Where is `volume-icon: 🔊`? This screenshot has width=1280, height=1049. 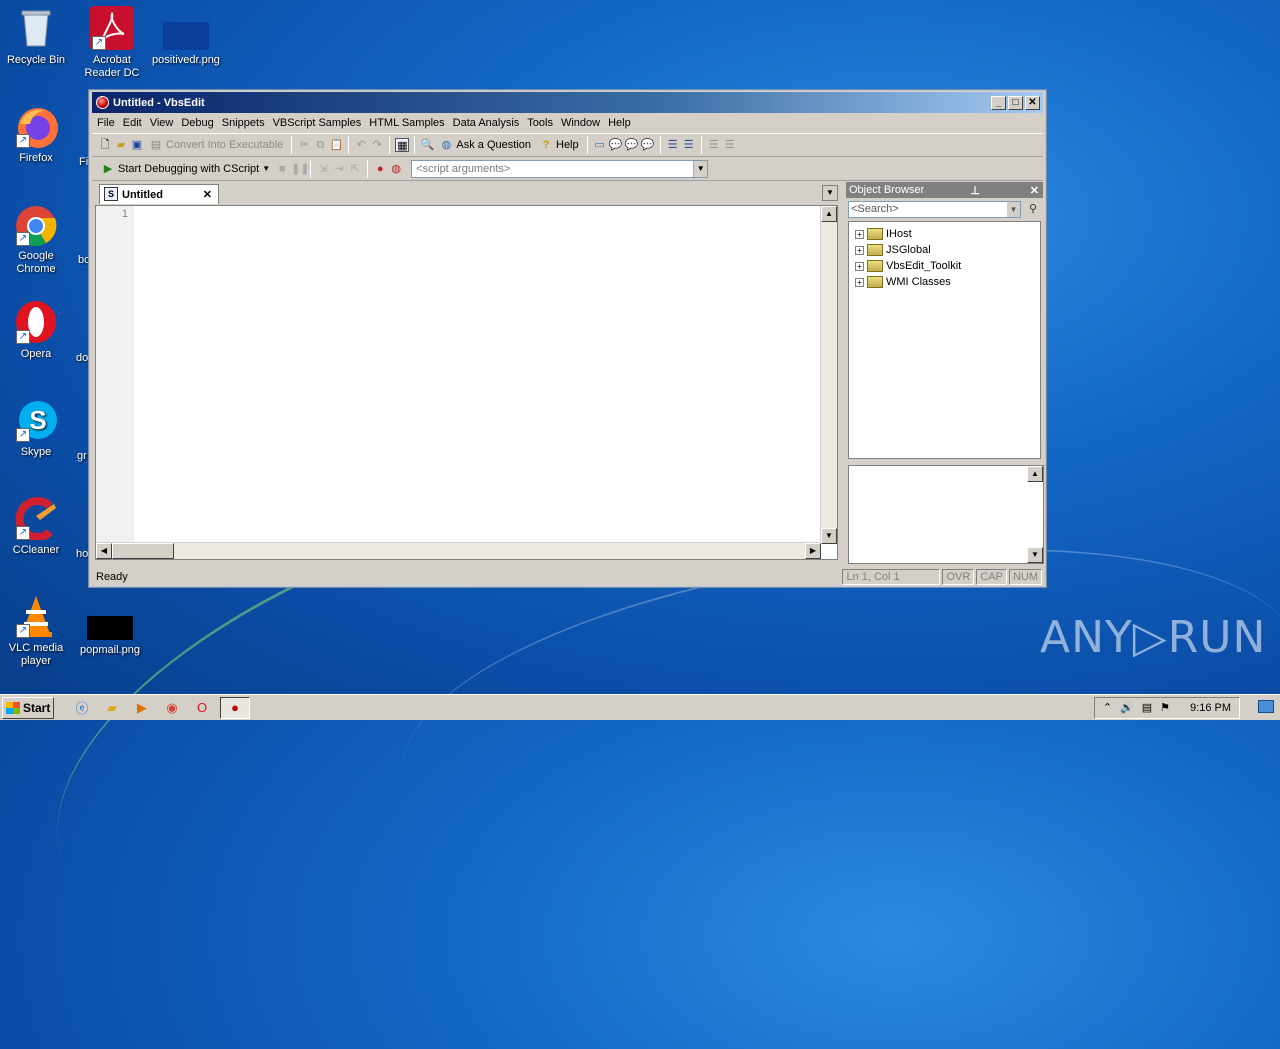 volume-icon: 🔊 is located at coordinates (1127, 707).